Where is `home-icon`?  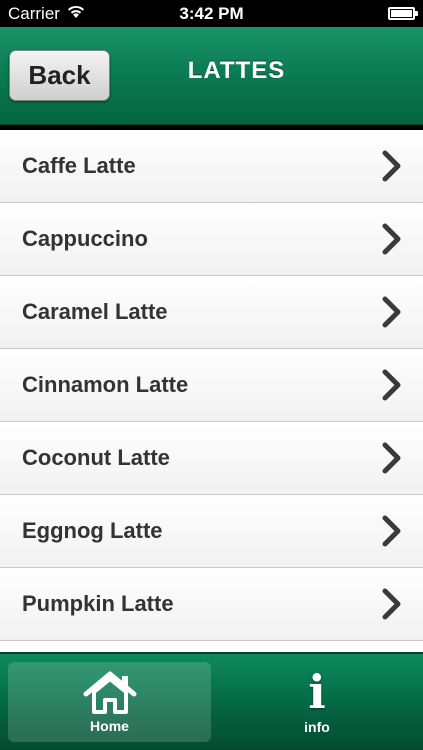 home-icon is located at coordinates (110, 692).